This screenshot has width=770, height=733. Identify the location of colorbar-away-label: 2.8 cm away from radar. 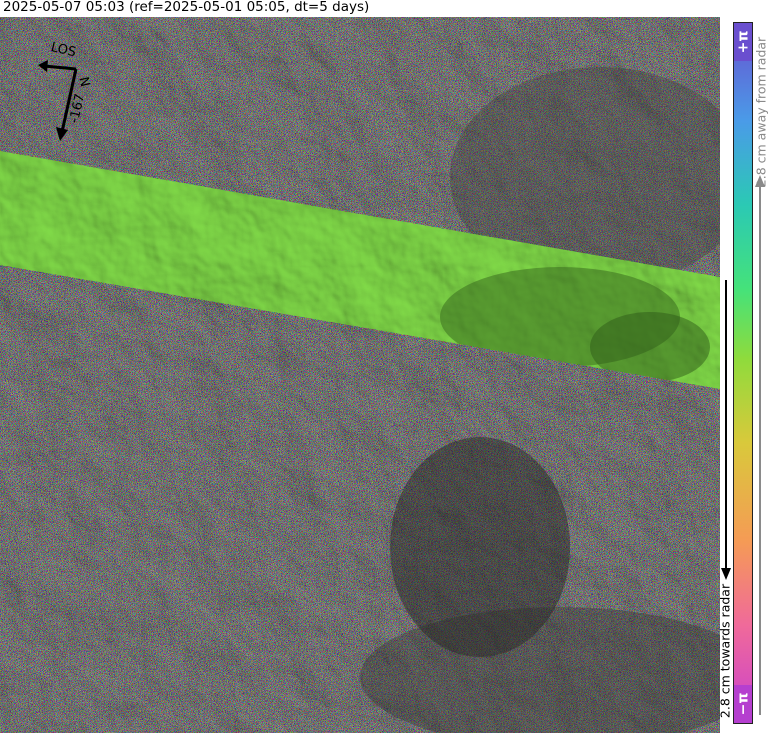
(761, 112).